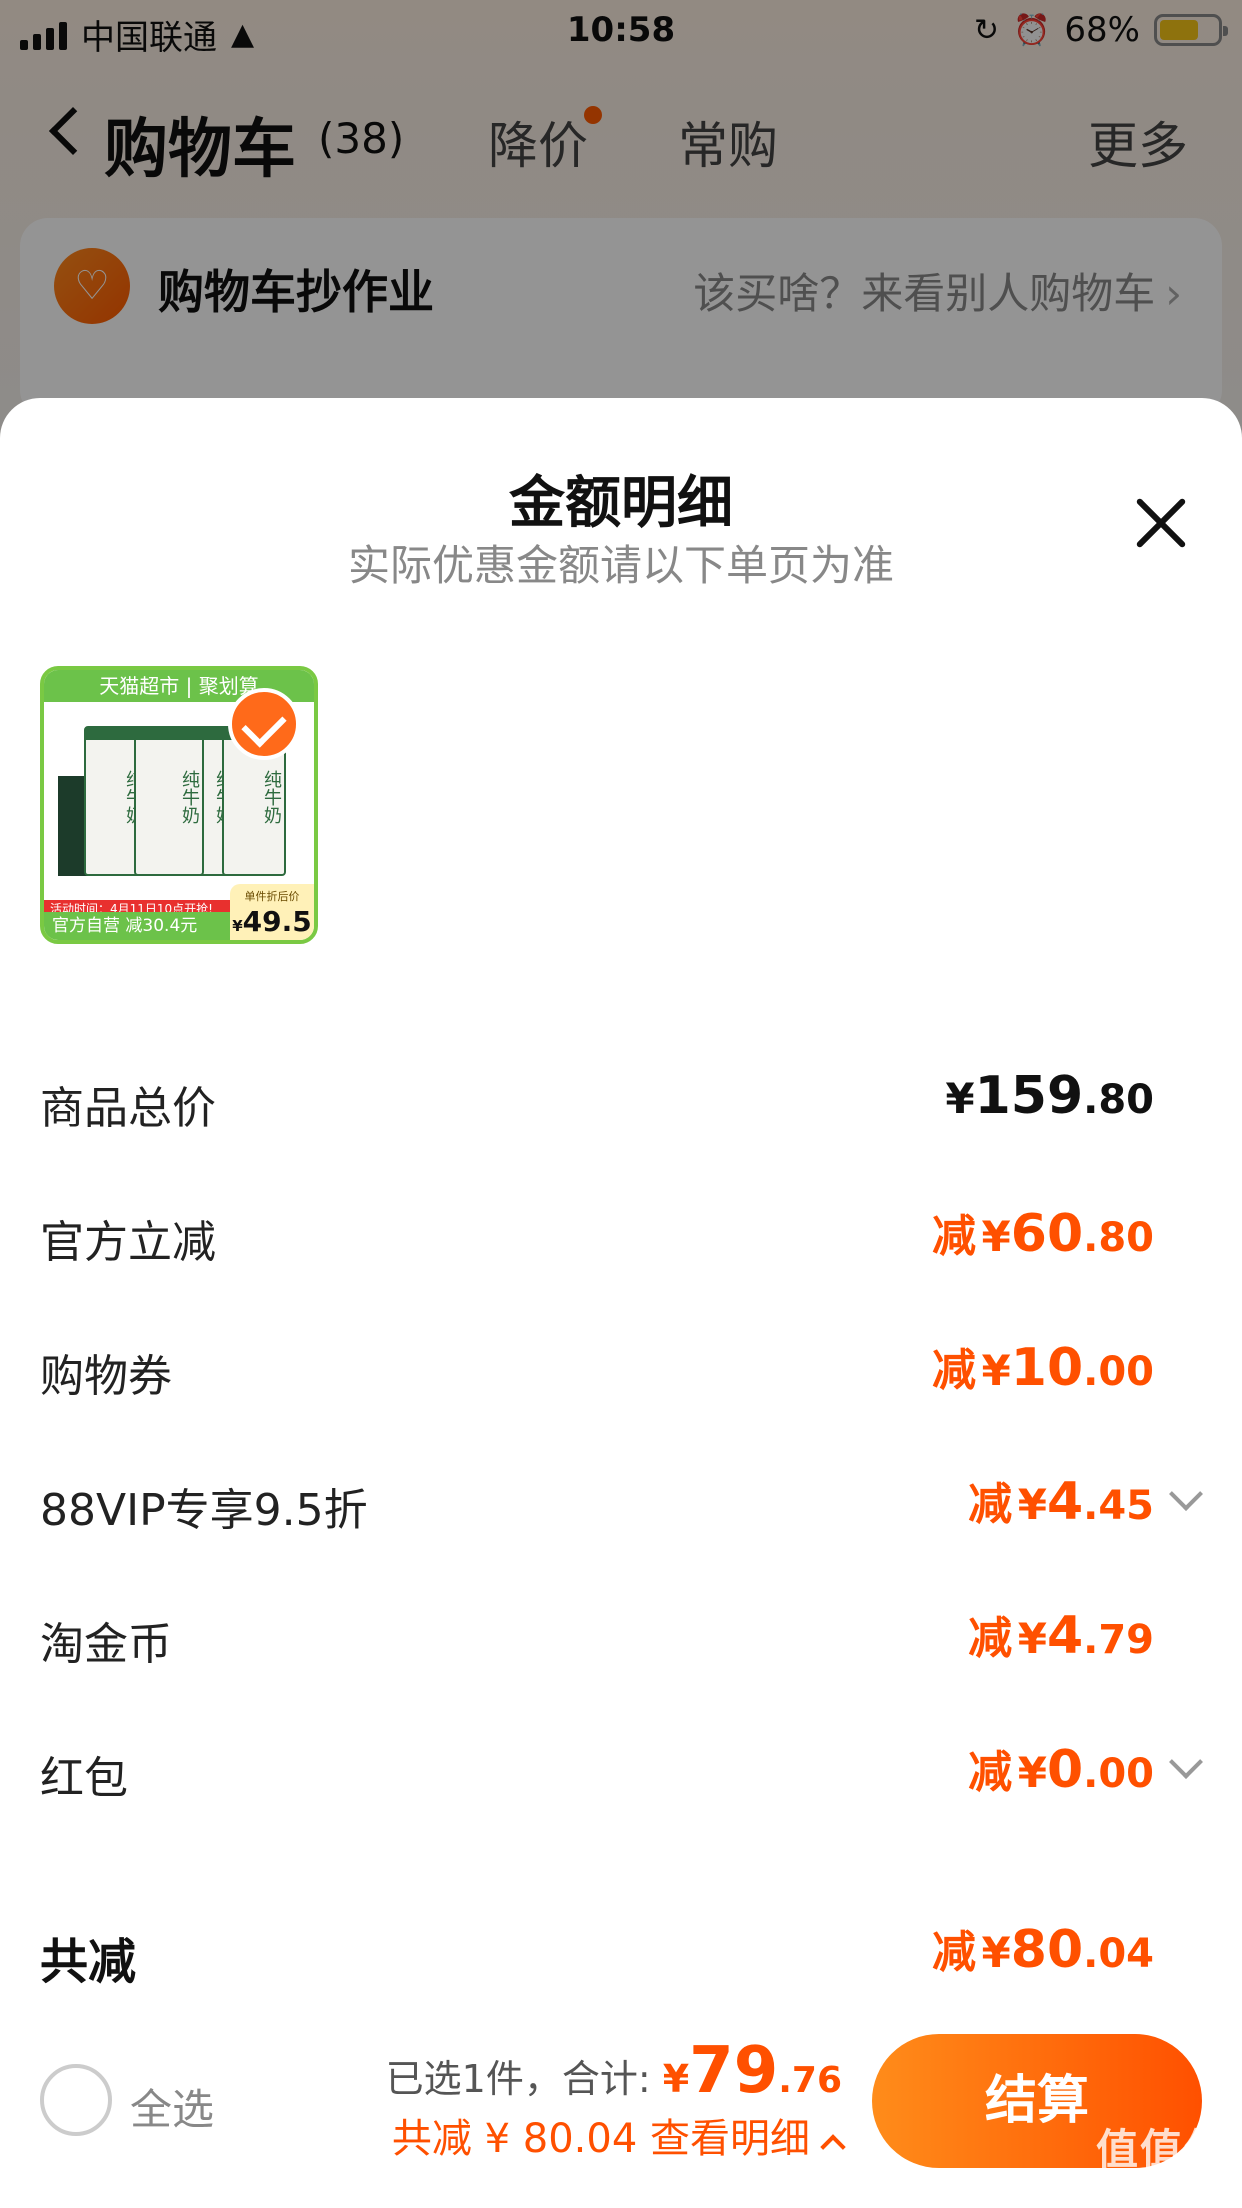  I want to click on close-icon, so click(1161, 523).